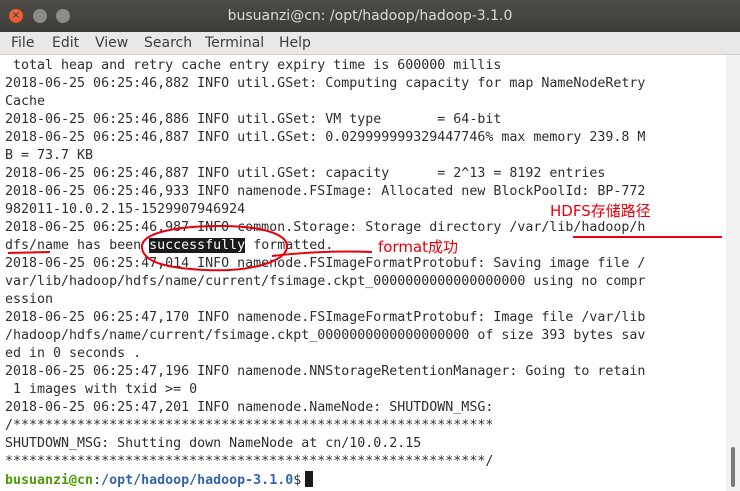  I want to click on menu-search: Search, so click(168, 43).